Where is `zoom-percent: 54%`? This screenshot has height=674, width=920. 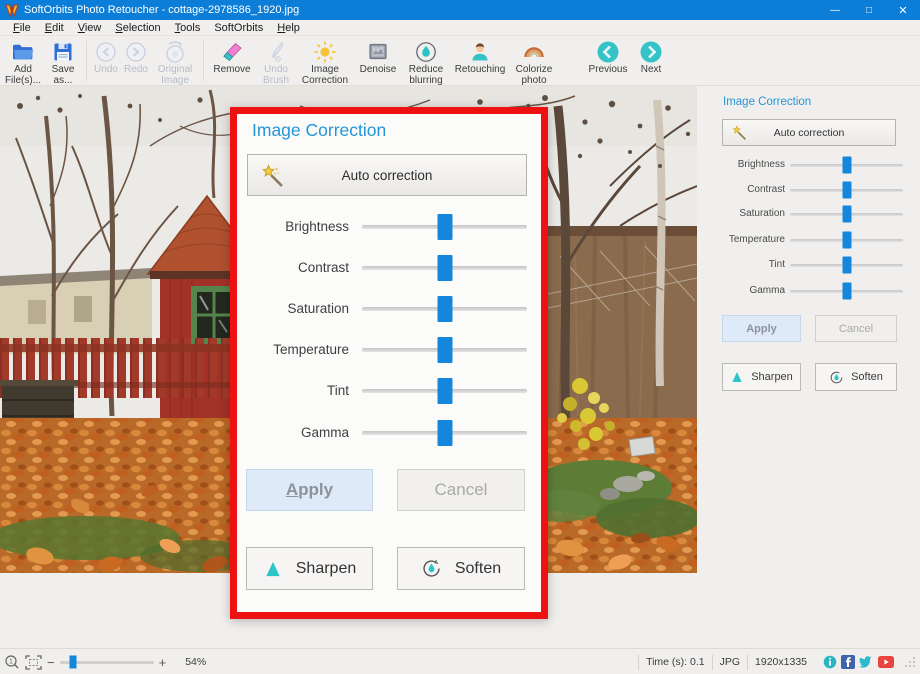
zoom-percent: 54% is located at coordinates (196, 662).